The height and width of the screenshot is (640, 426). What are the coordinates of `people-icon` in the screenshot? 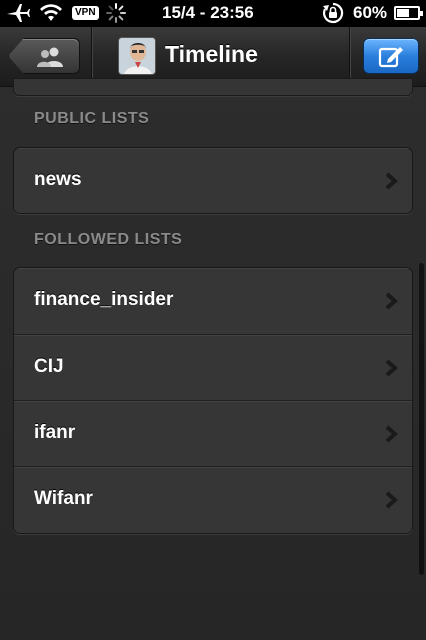 It's located at (50, 57).